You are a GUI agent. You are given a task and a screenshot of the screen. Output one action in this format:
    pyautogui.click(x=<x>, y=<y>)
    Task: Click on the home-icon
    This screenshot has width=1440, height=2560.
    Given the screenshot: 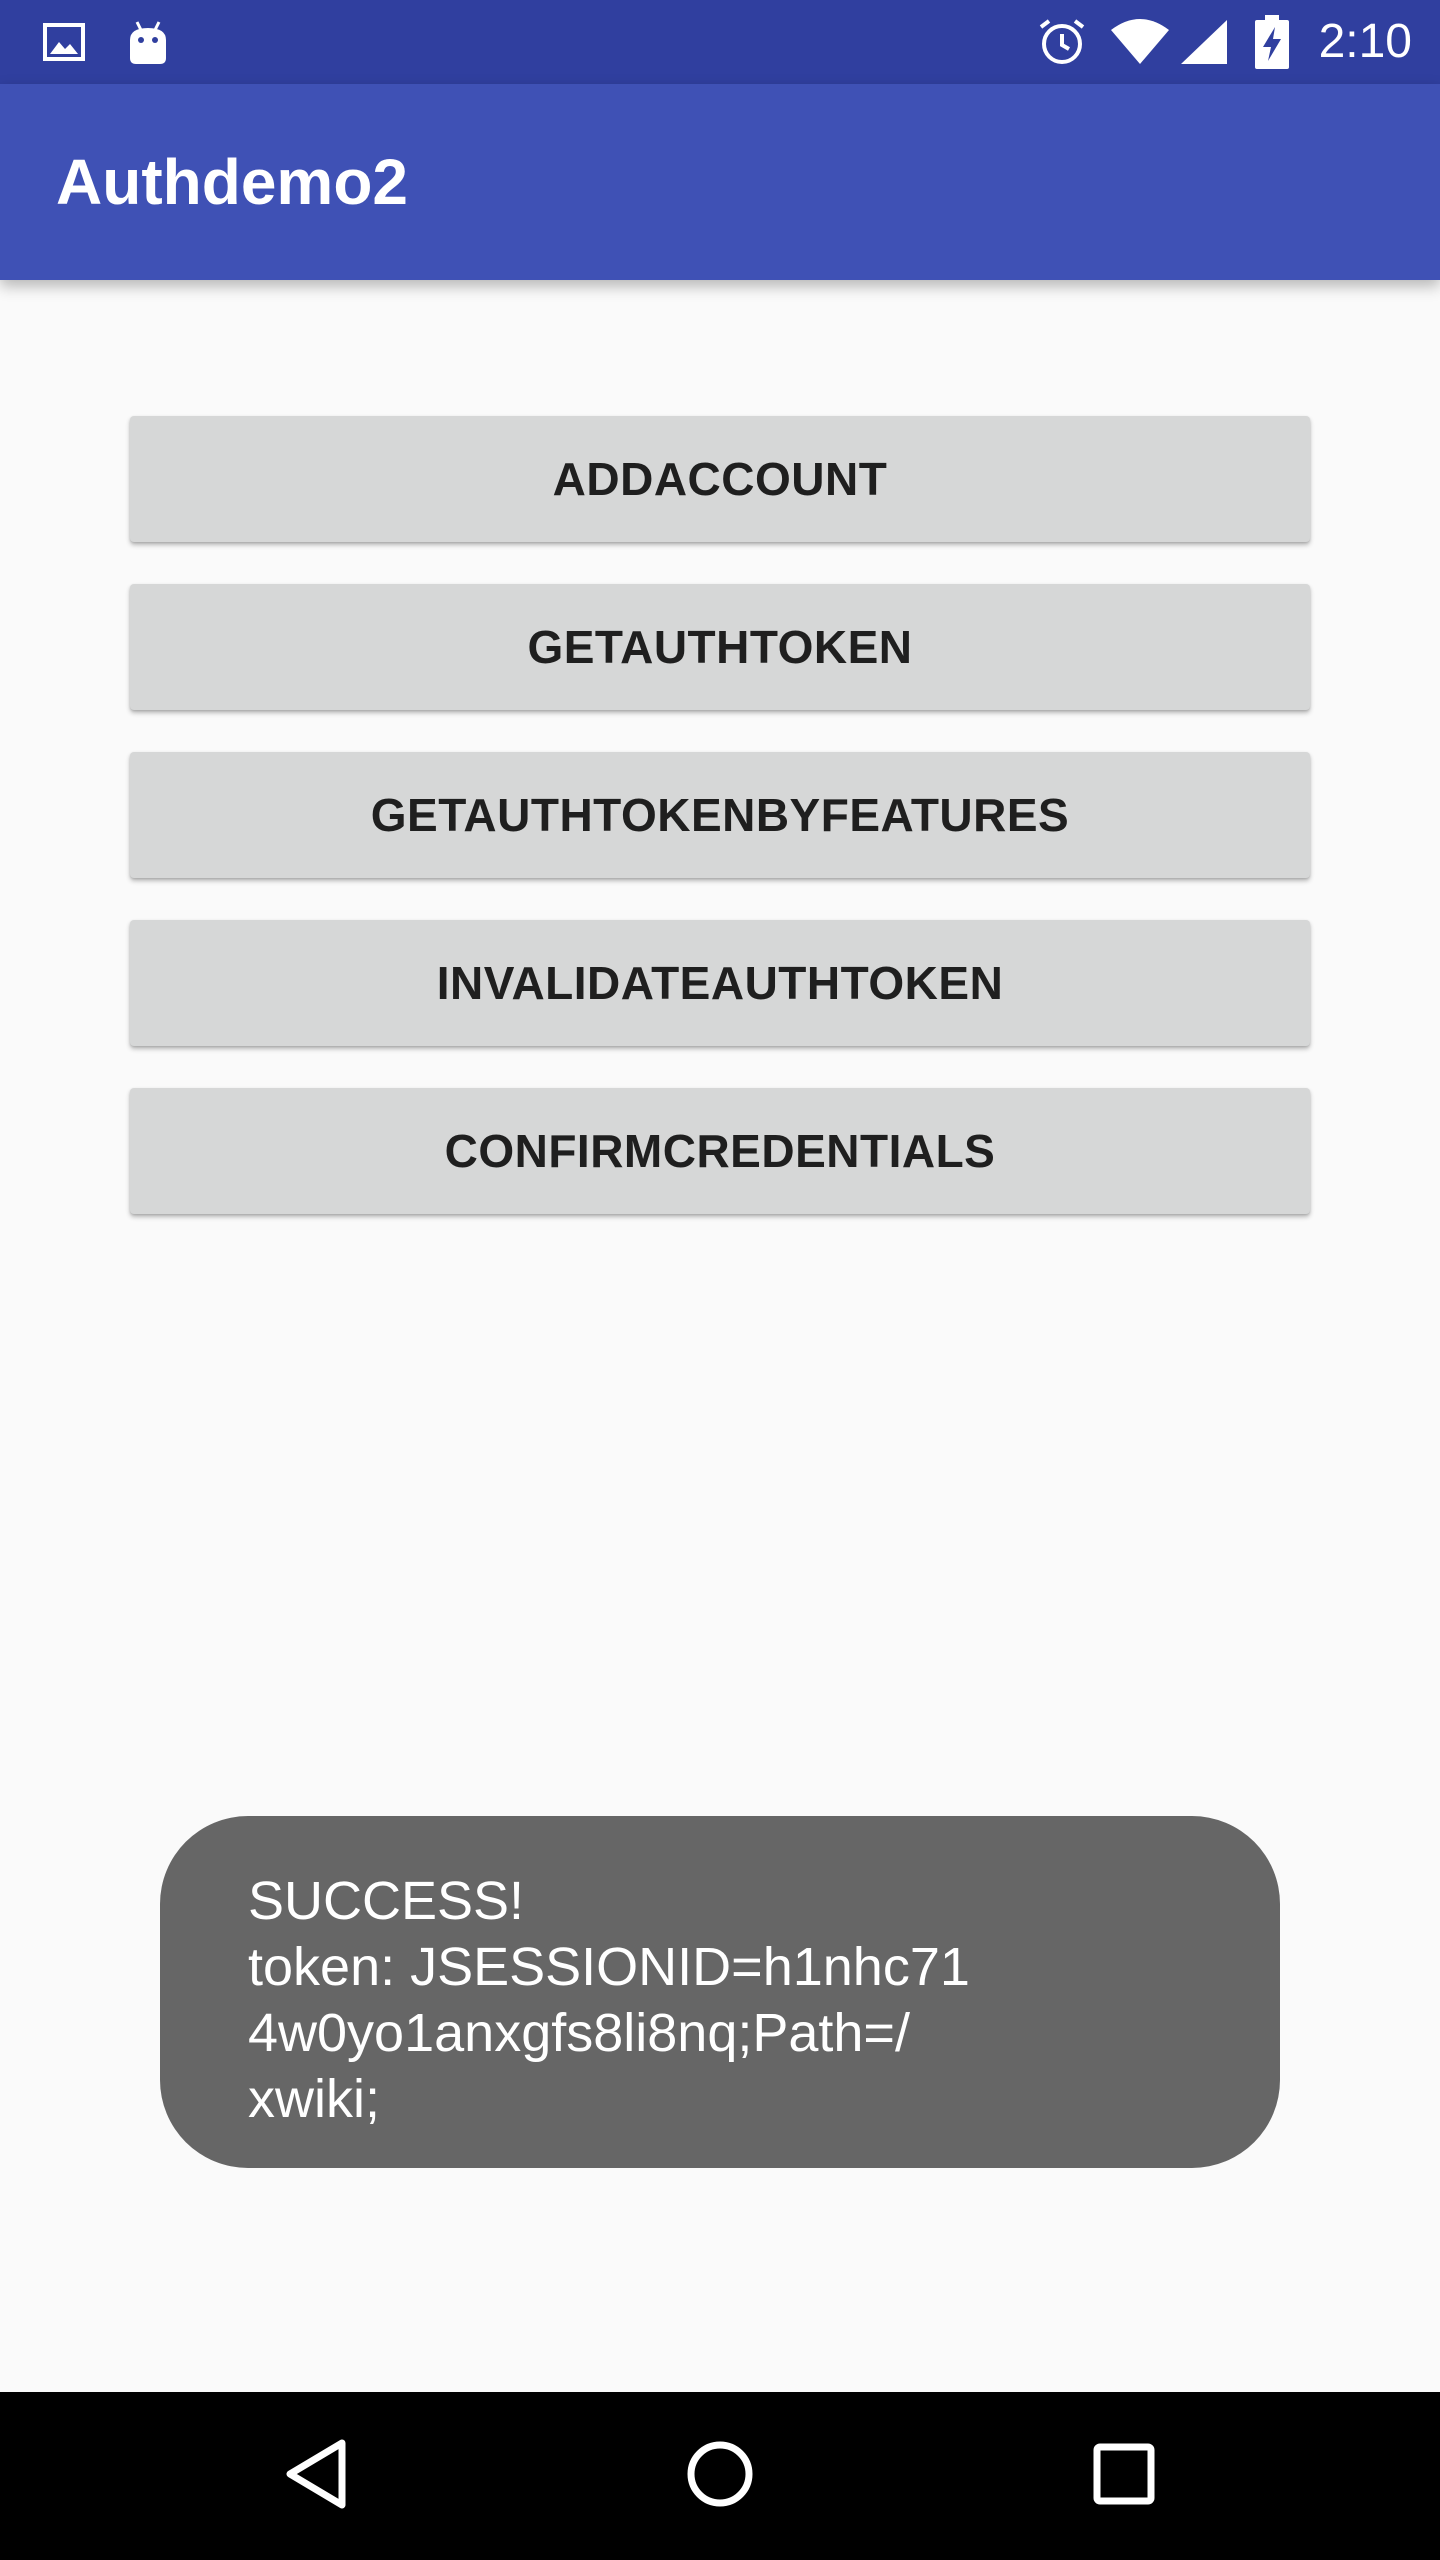 What is the action you would take?
    pyautogui.click(x=720, y=2476)
    